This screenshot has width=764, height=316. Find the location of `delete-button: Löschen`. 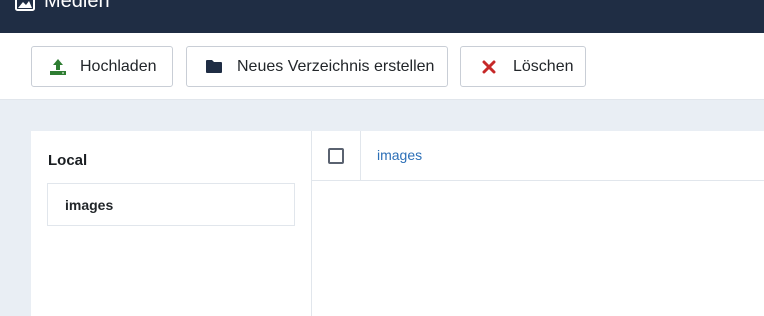

delete-button: Löschen is located at coordinates (523, 66).